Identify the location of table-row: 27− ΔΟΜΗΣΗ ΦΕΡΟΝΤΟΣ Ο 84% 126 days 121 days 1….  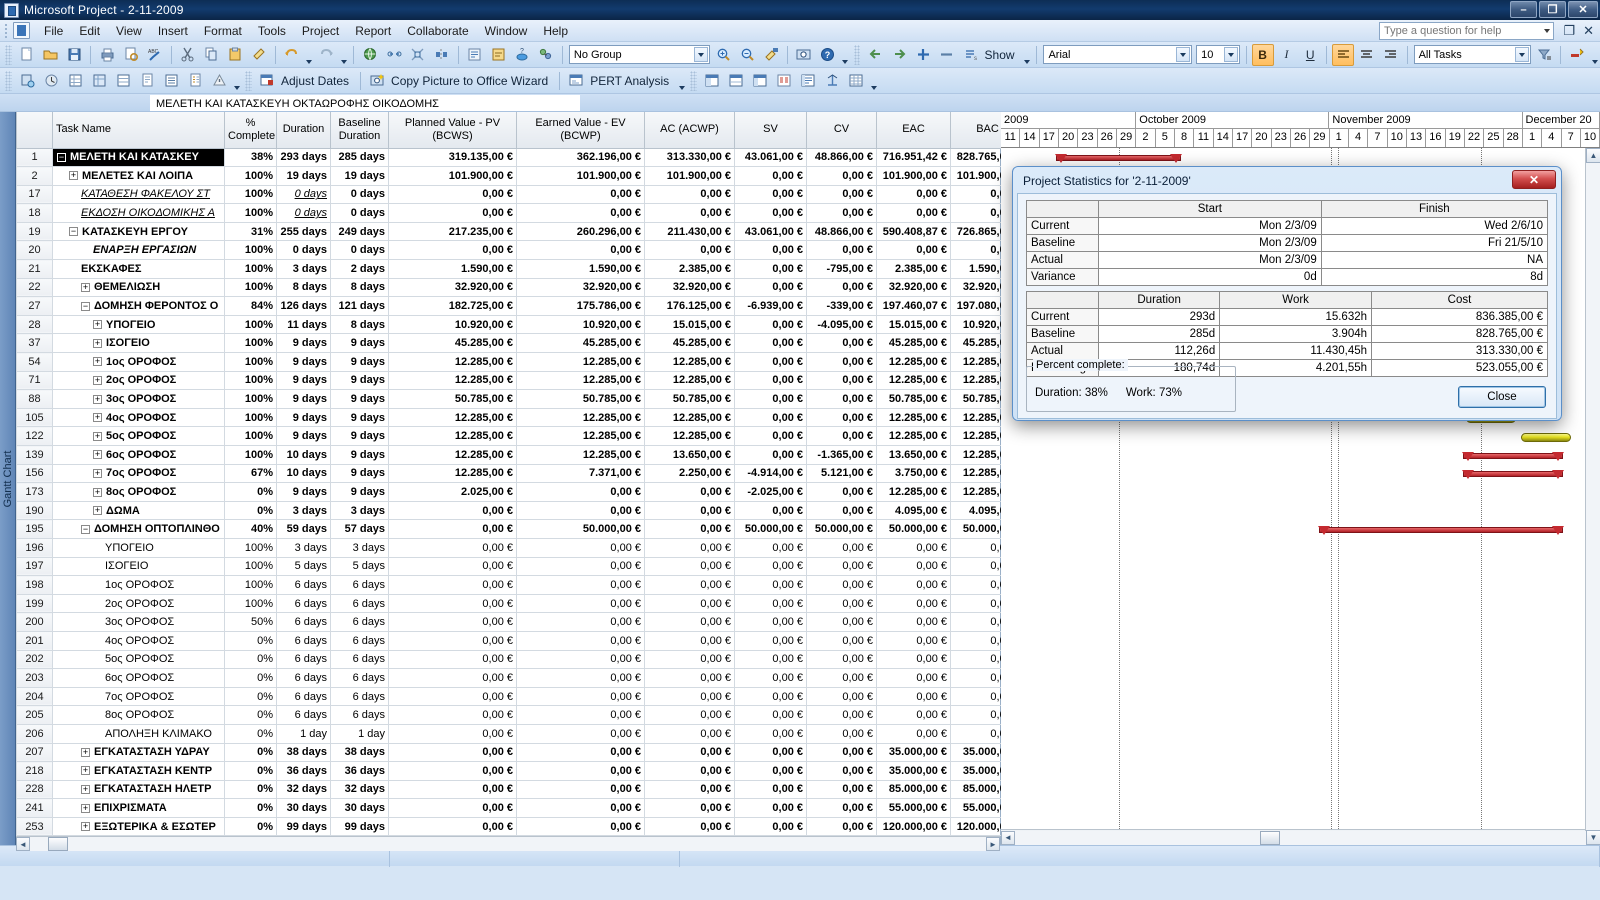
(520, 306).